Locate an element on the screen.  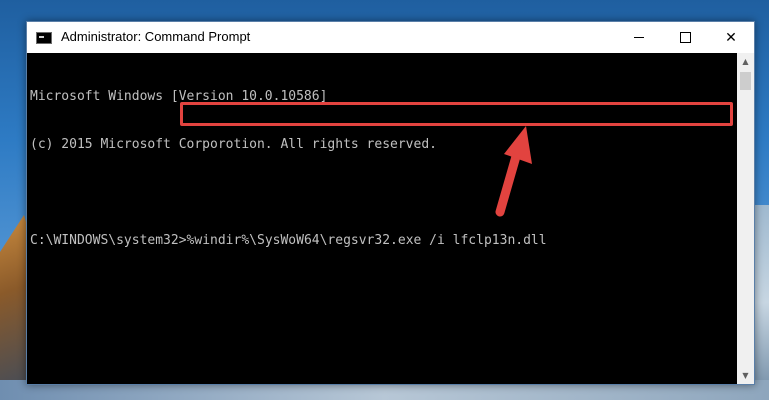
scroll-thumb is located at coordinates (745, 81).